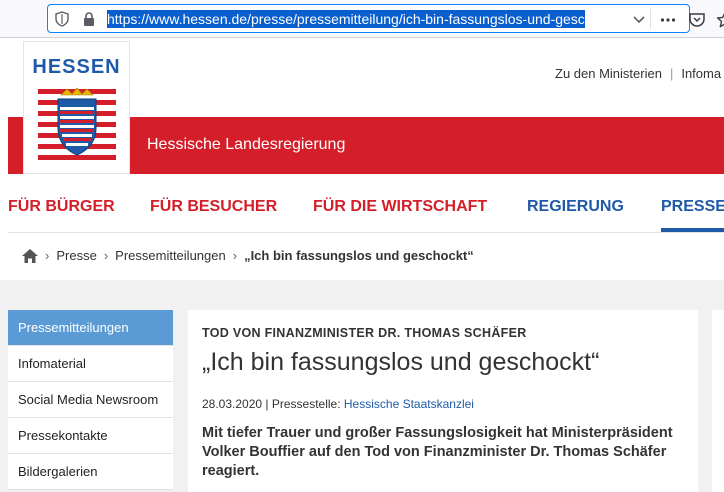  Describe the element at coordinates (650, 19) in the screenshot. I see `url-divider` at that location.